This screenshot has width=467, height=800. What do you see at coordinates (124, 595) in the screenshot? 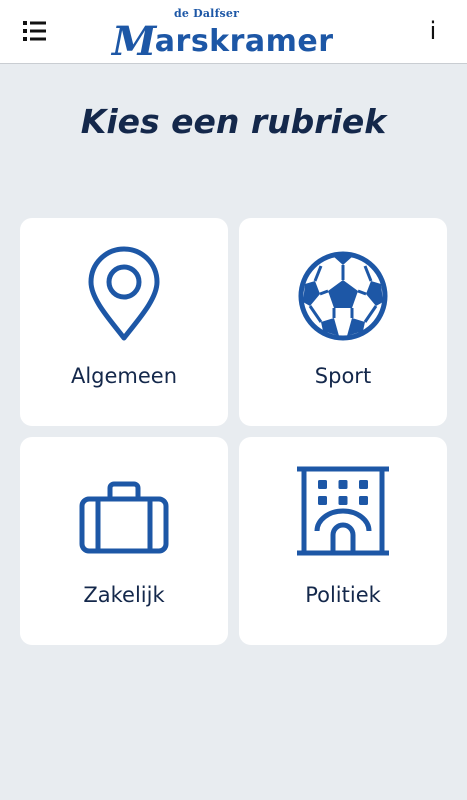
I see `tile-label-zakelijk: Zakelijk` at bounding box center [124, 595].